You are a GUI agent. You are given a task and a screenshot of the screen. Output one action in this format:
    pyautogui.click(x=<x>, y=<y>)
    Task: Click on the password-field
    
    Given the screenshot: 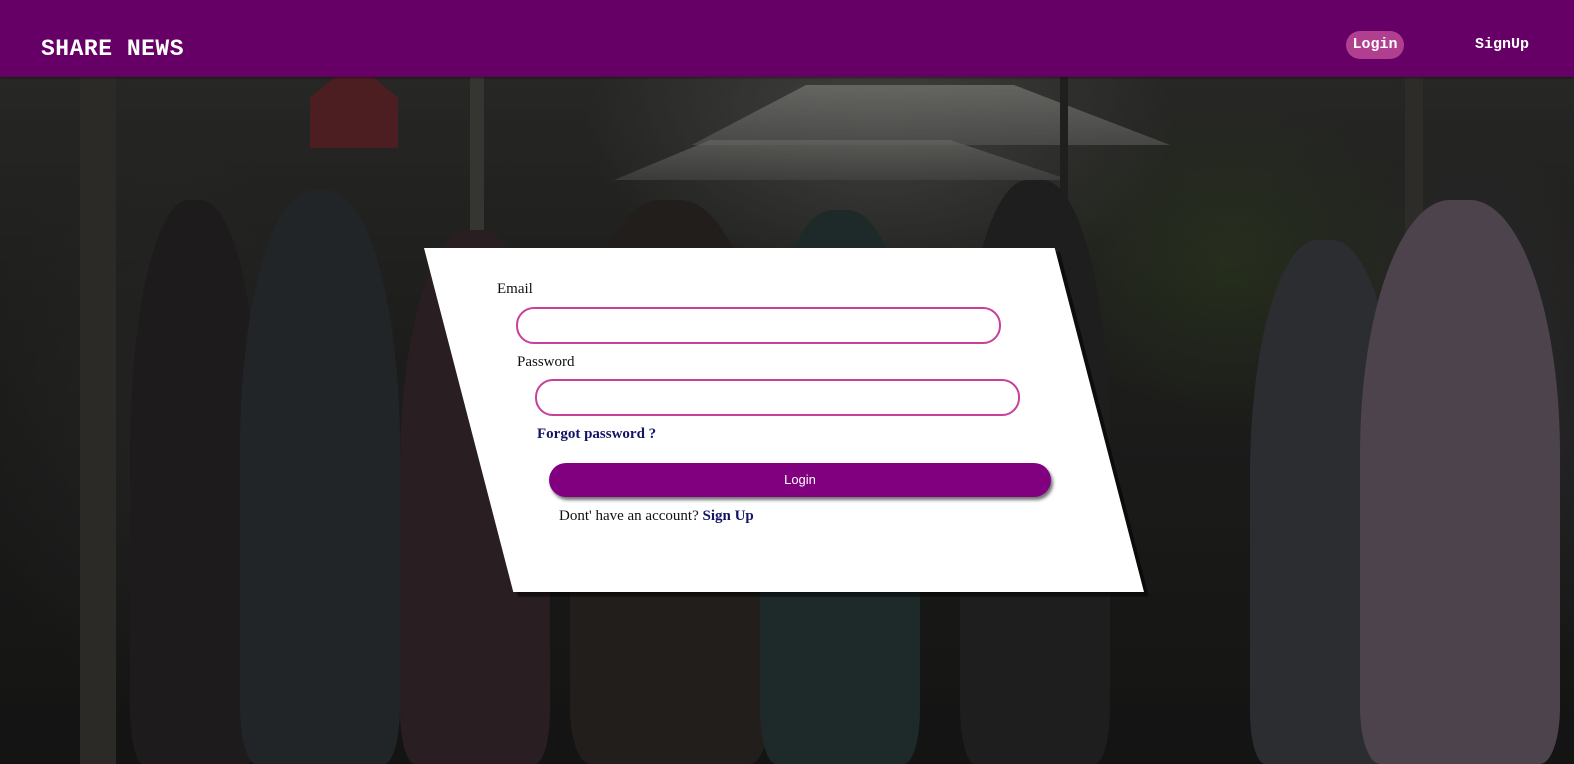 What is the action you would take?
    pyautogui.click(x=777, y=397)
    